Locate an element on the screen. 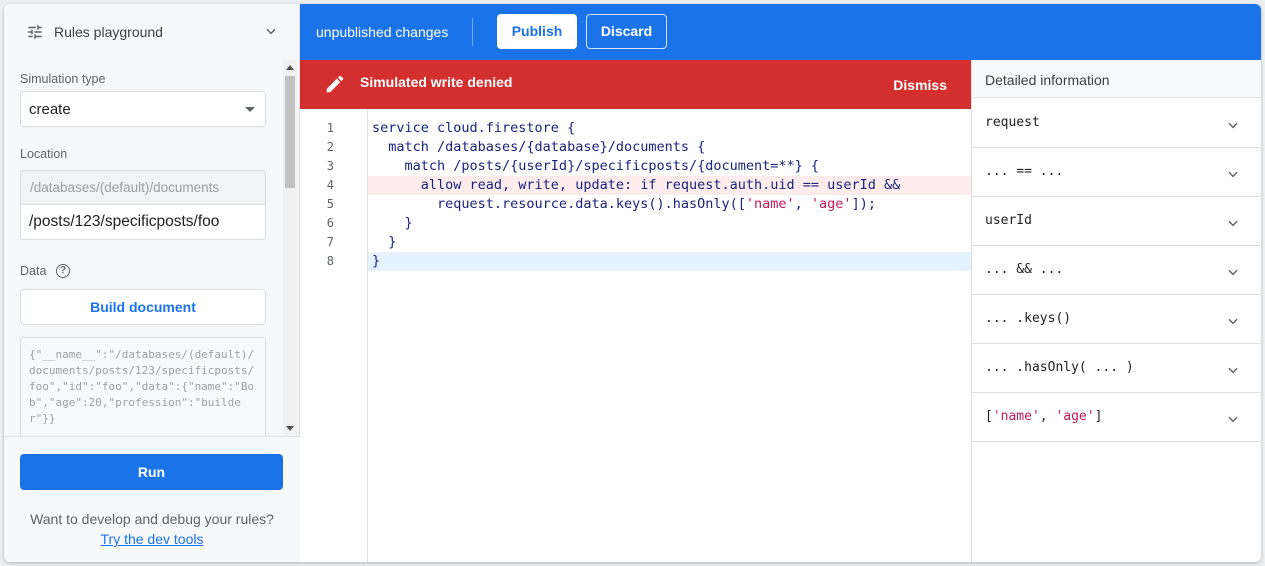 The height and width of the screenshot is (566, 1265). form-scrollbar is located at coordinates (290, 248).